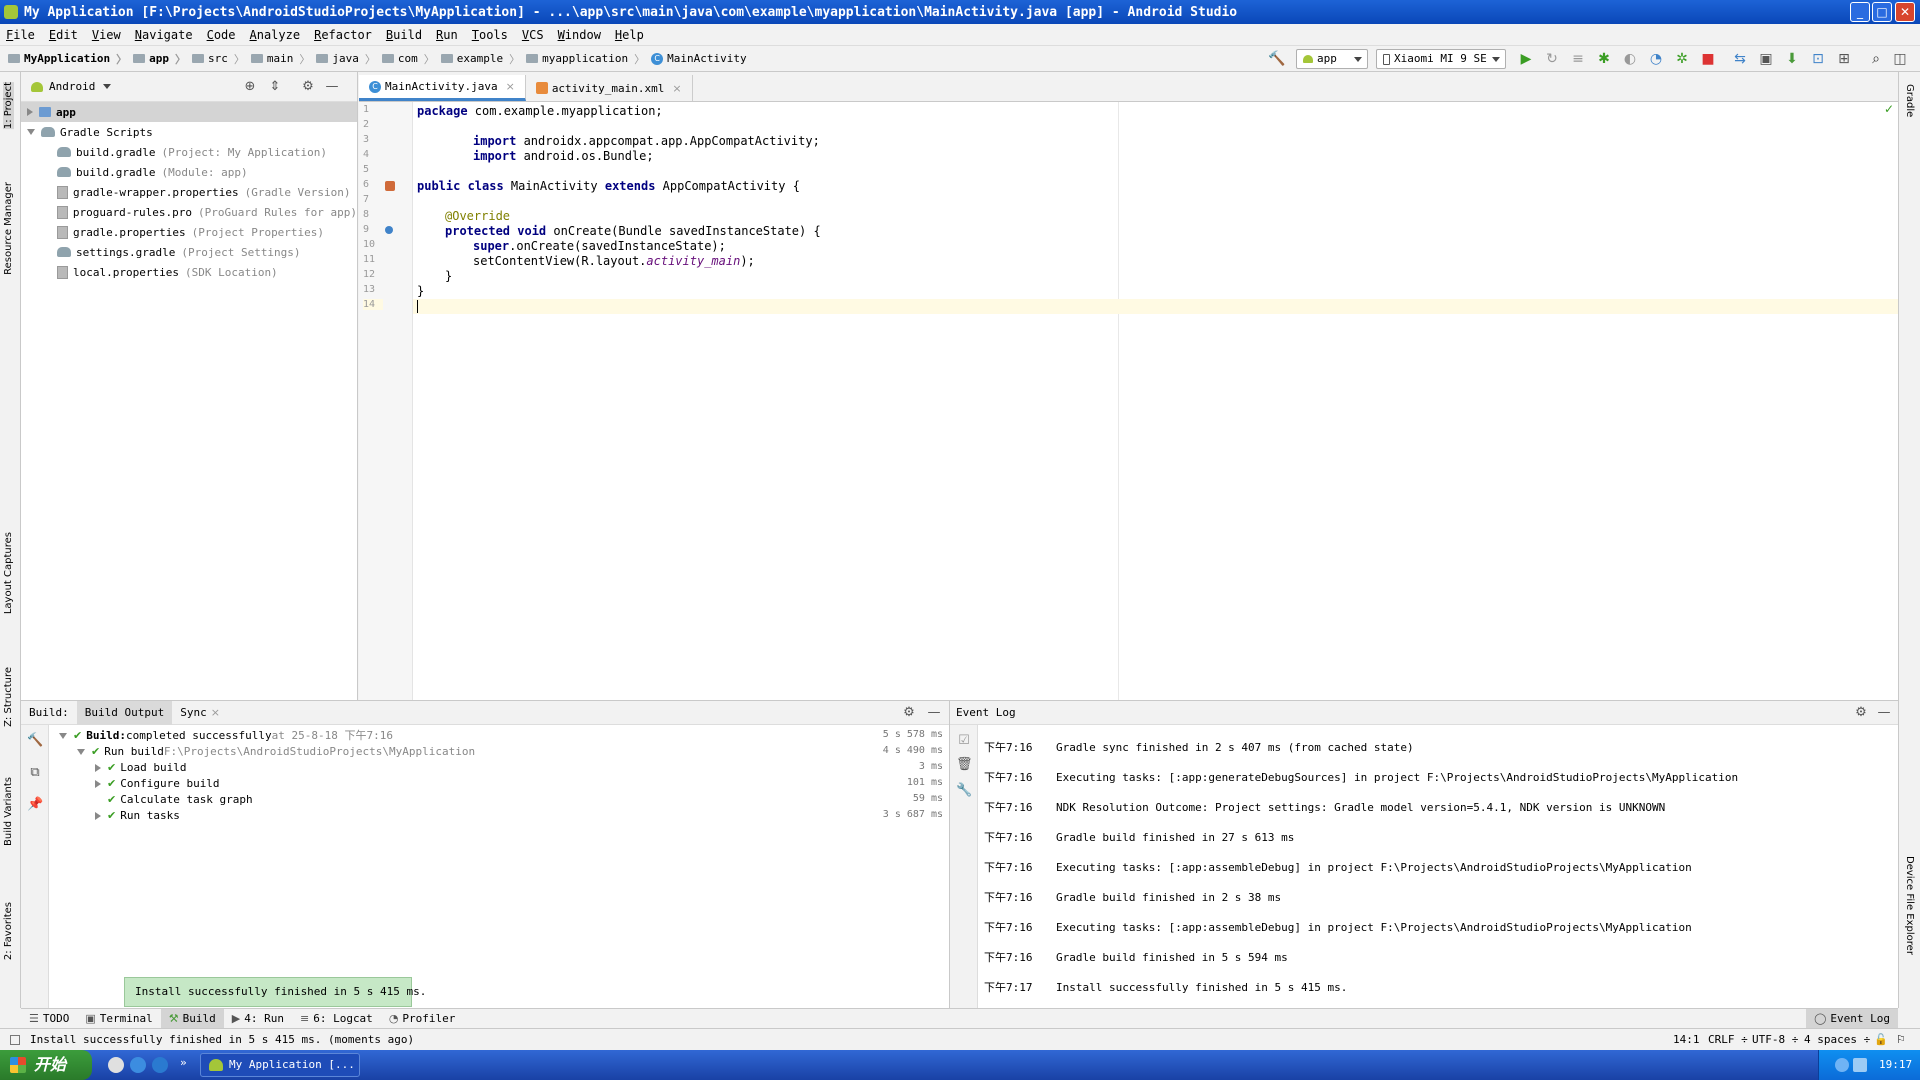 The height and width of the screenshot is (1080, 1920). I want to click on tab-todo: ☰ TODO, so click(49, 1019).